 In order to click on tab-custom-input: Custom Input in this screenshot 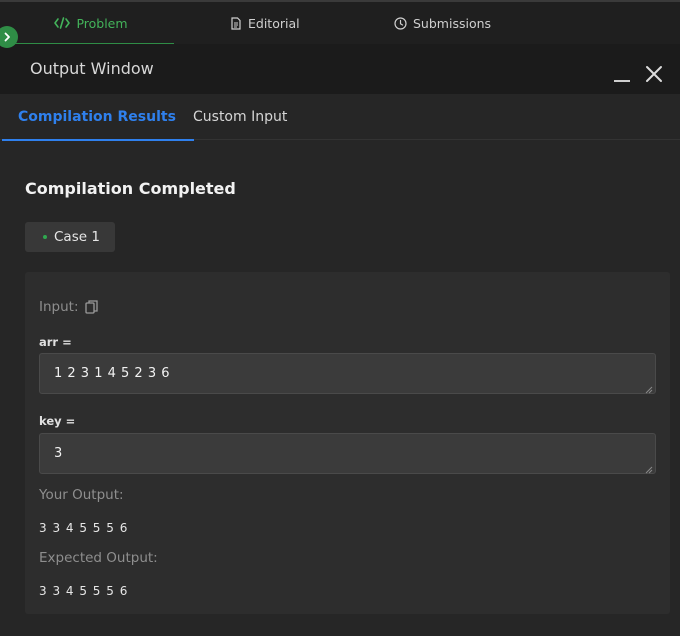, I will do `click(240, 117)`.